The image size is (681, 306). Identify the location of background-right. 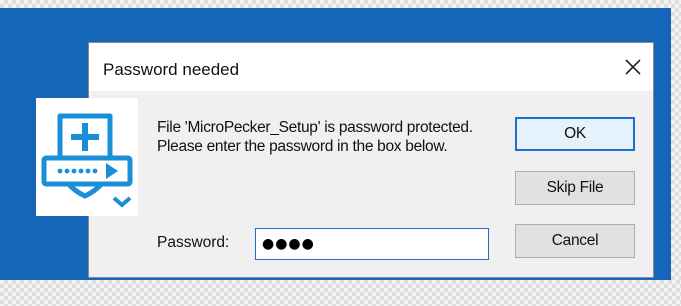
(676, 153).